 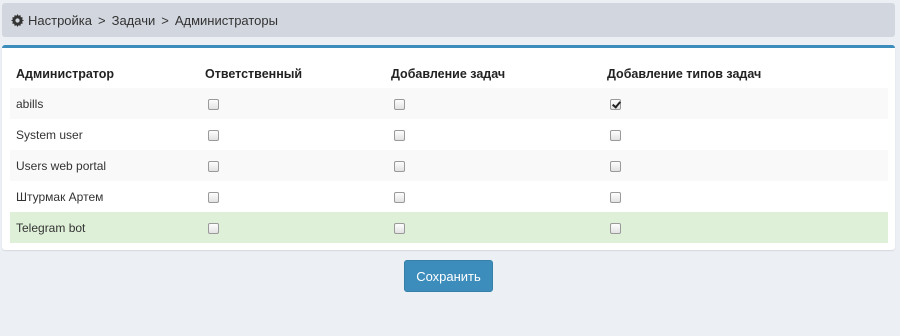 What do you see at coordinates (17, 20) in the screenshot?
I see `gear-icon` at bounding box center [17, 20].